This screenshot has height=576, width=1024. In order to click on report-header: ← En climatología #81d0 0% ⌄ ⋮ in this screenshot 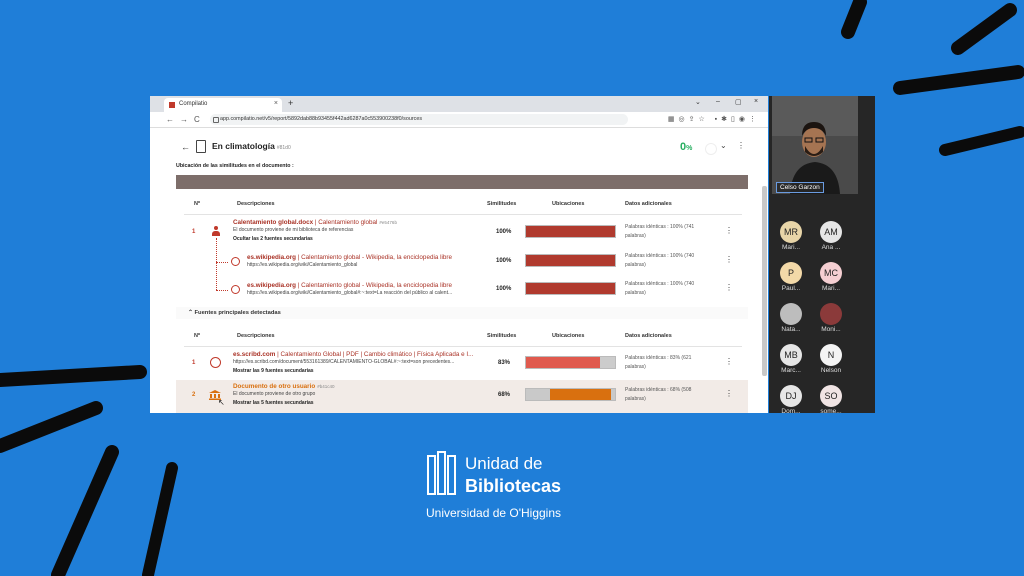, I will do `click(460, 150)`.